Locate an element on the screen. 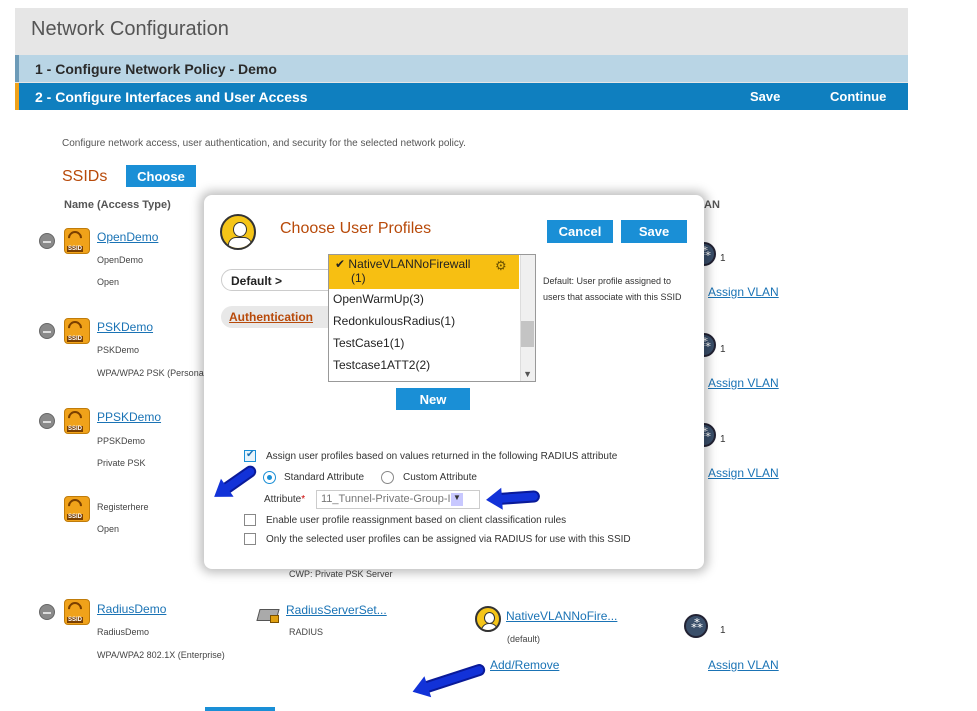  list-item: TestCase1(1) is located at coordinates (424, 343).